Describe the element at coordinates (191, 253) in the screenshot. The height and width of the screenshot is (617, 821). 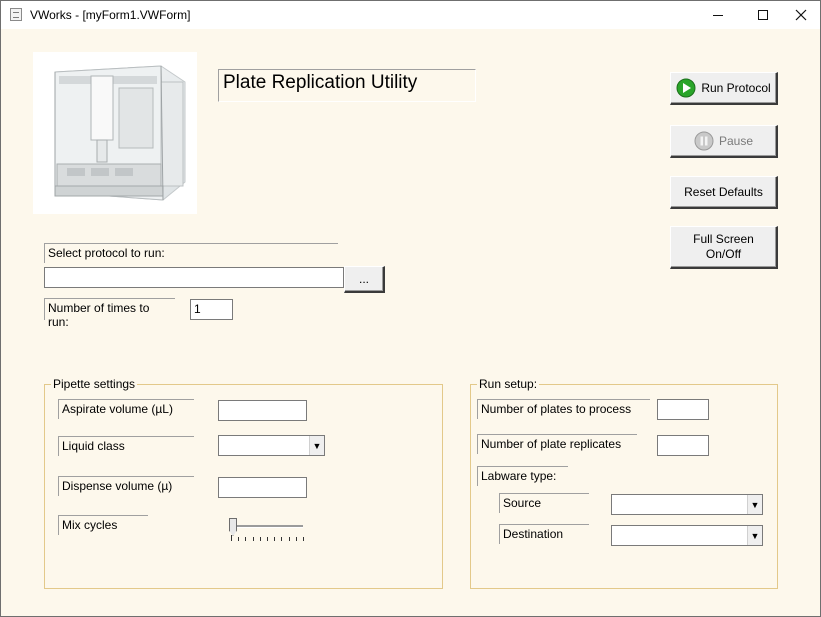
I see `select-protocol-label: Select protocol to run:` at that location.